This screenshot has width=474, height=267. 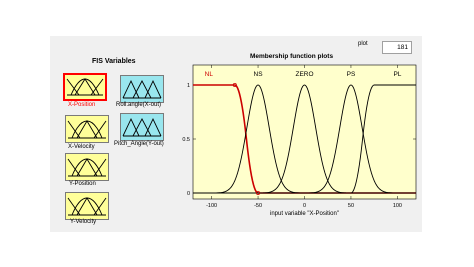 I want to click on mf-label-pl: PL, so click(x=397, y=74).